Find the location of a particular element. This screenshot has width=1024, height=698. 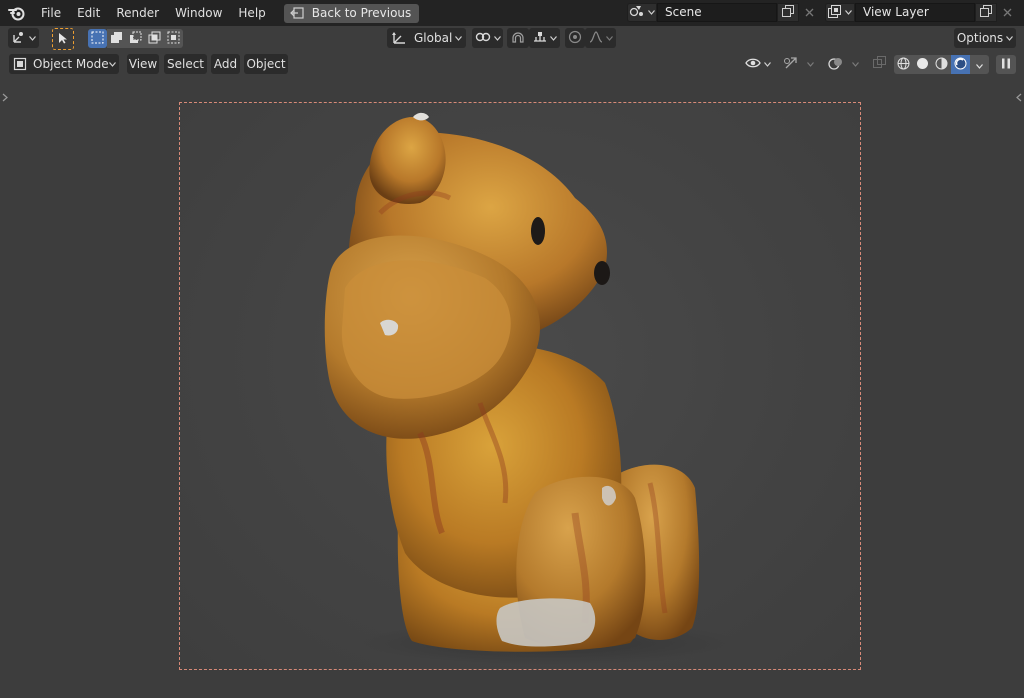

delete-scene-button is located at coordinates (809, 12).